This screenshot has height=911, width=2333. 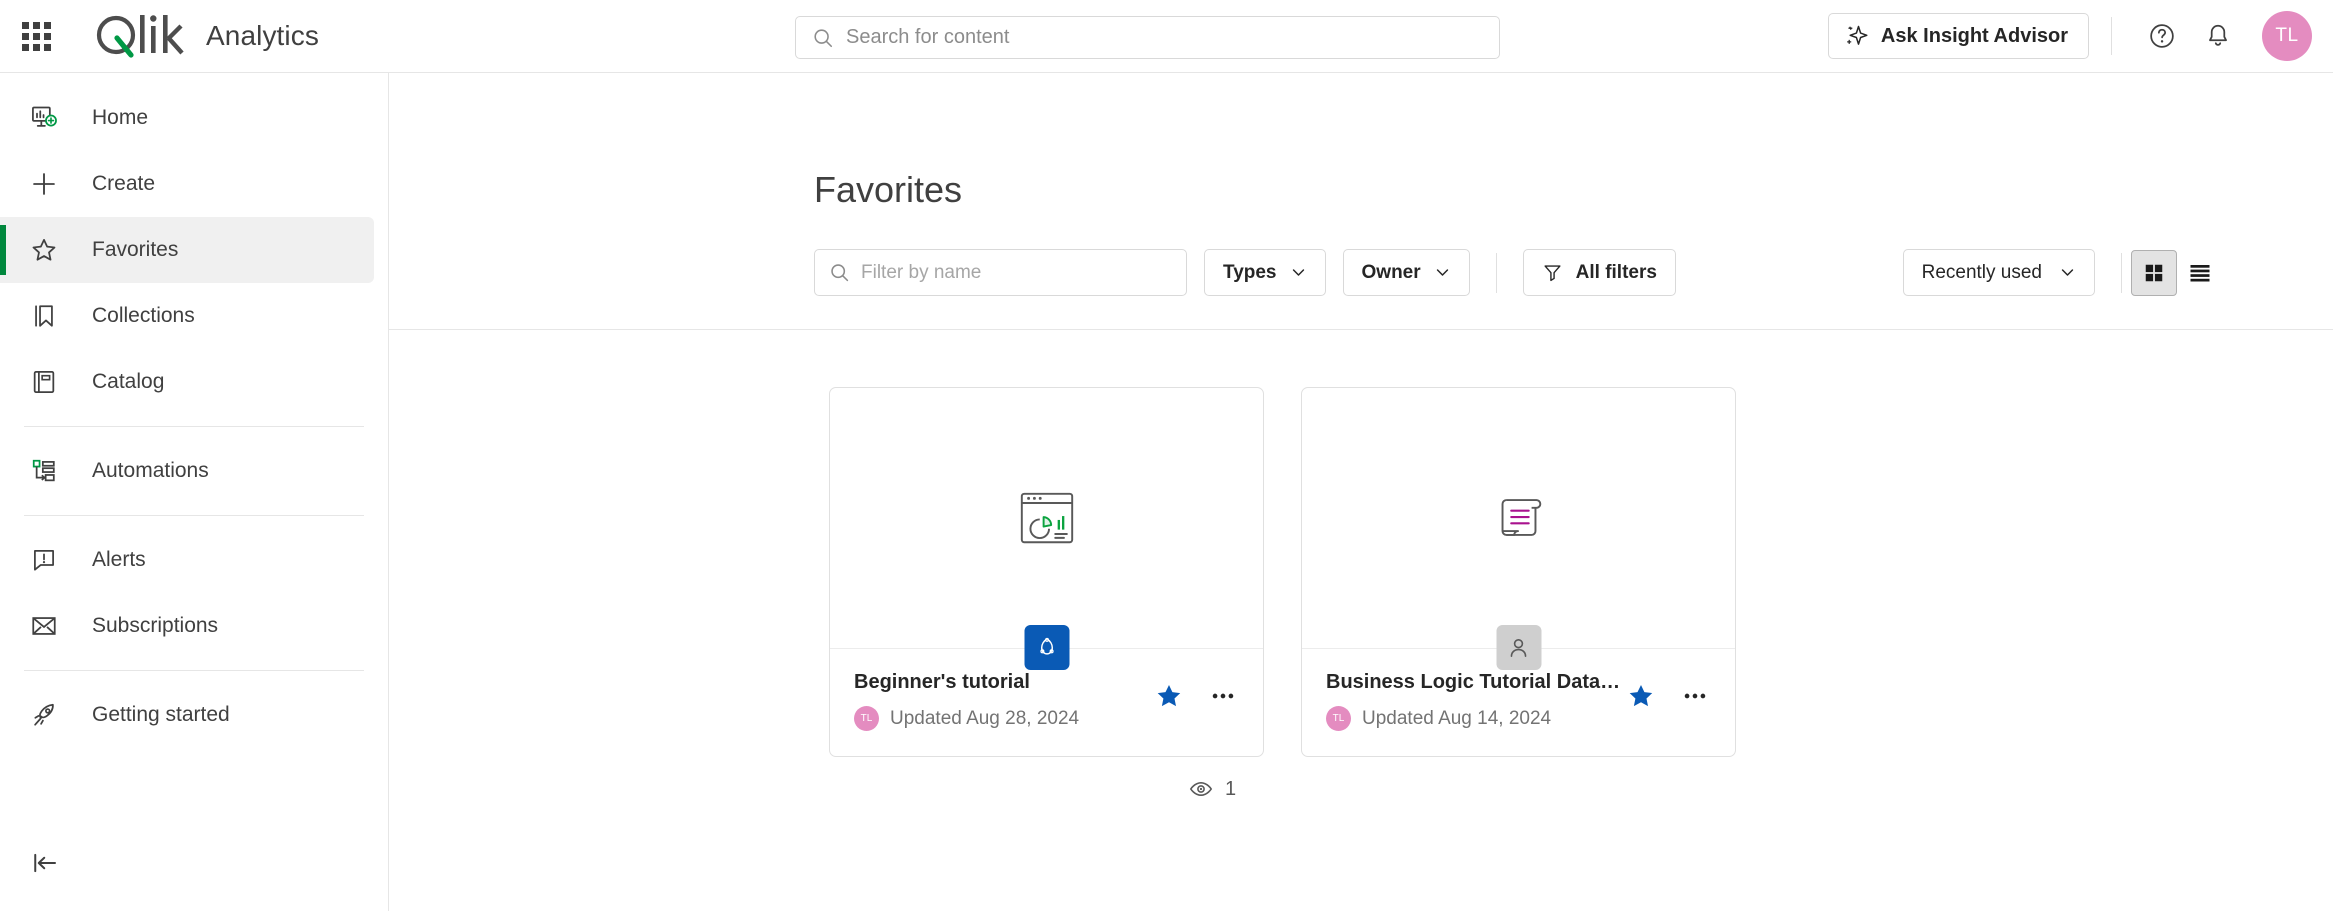 I want to click on avatar-initials: TL, so click(x=2287, y=35).